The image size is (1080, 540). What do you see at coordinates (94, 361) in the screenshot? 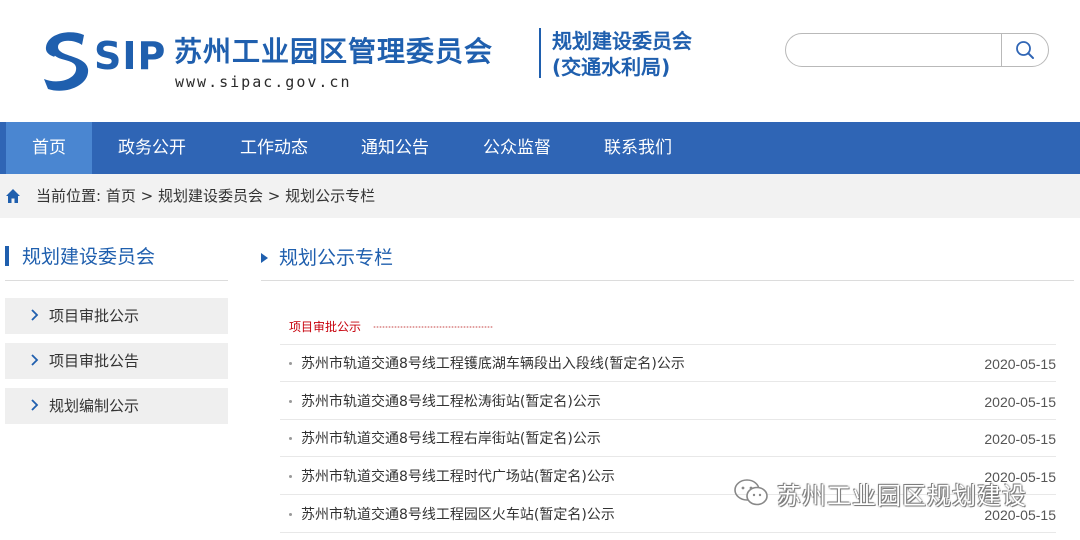
I see `sidebar-item-label: 项目审批公告` at bounding box center [94, 361].